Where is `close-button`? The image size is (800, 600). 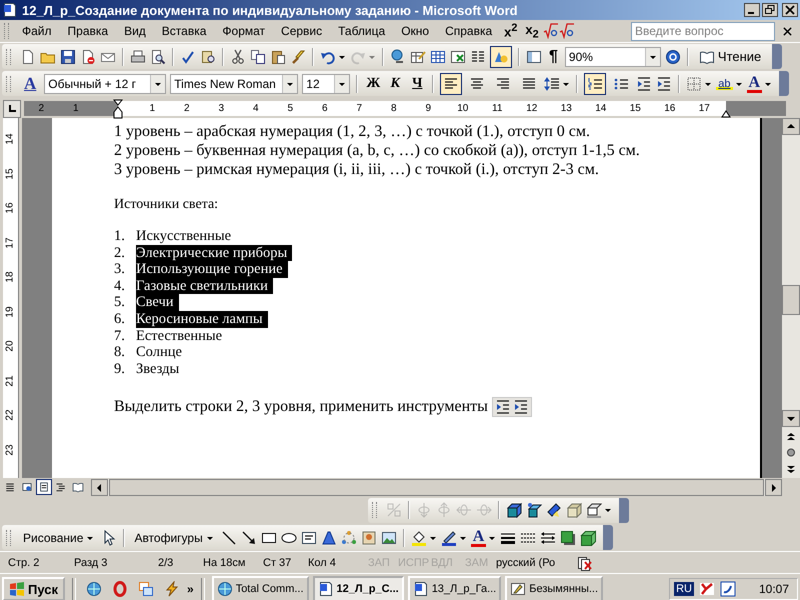
close-button is located at coordinates (790, 10).